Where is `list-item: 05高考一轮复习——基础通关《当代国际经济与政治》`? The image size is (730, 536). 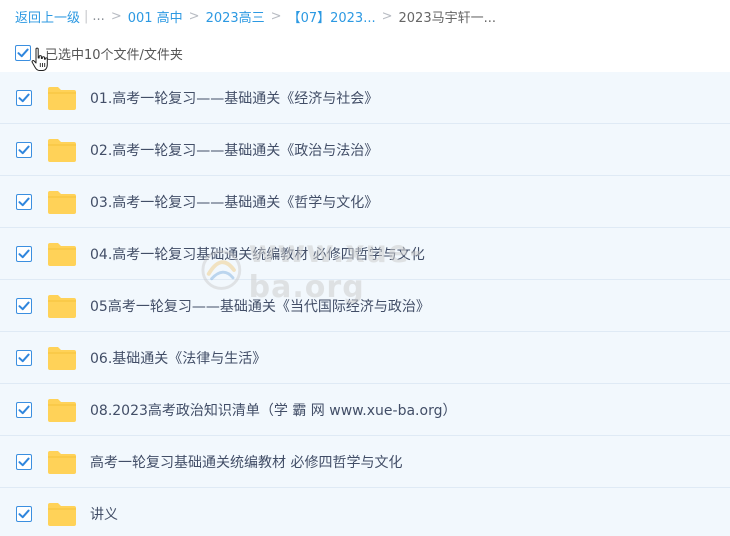 list-item: 05高考一轮复习——基础通关《当代国际经济与政治》 is located at coordinates (365, 306).